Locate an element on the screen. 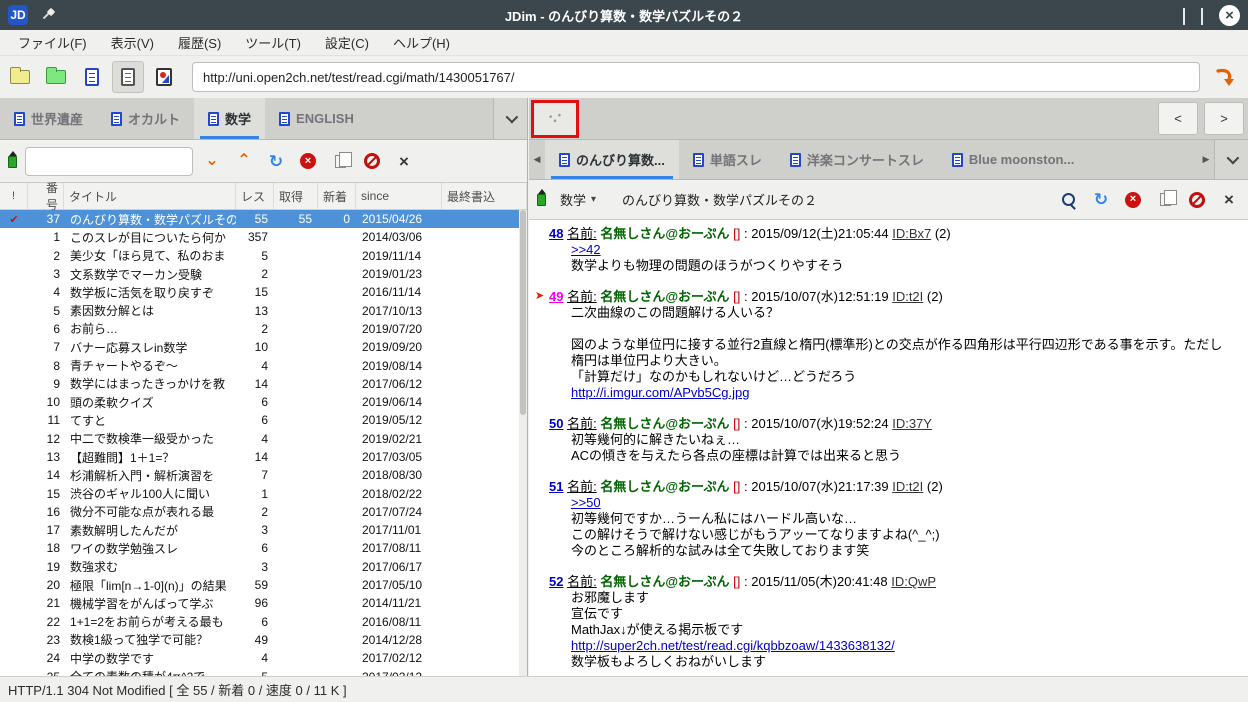 The image size is (1248, 702). tab-scroll-left-button: ◀ is located at coordinates (537, 159).